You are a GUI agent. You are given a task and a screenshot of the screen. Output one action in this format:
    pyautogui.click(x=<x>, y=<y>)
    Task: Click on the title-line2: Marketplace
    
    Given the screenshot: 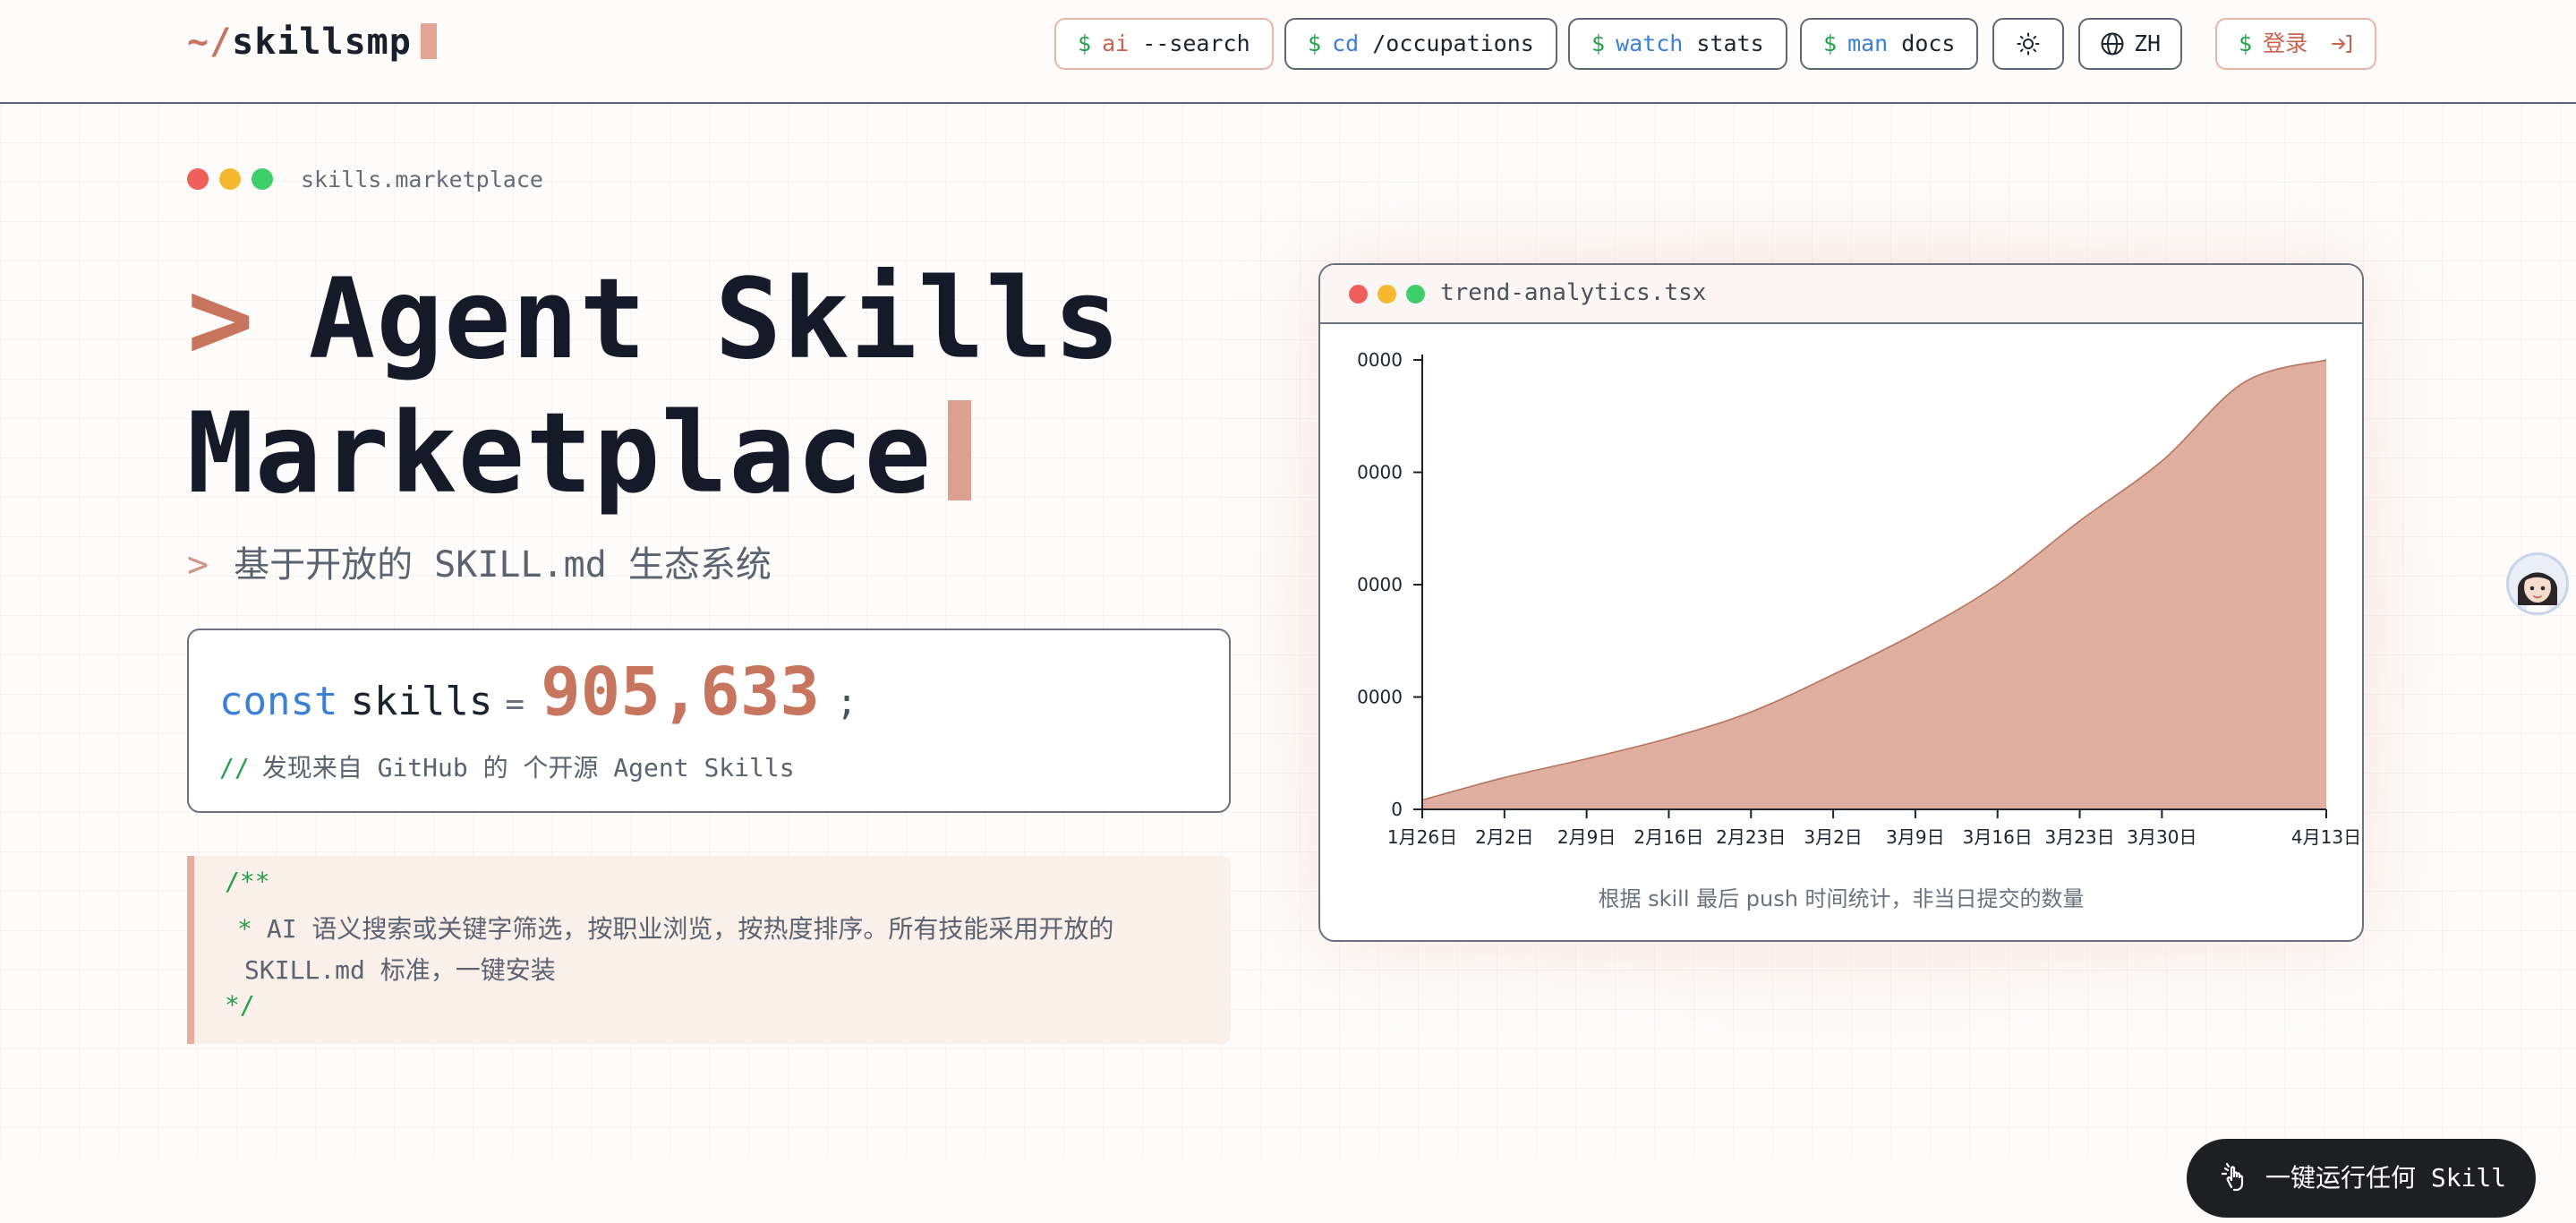 What is the action you would take?
    pyautogui.click(x=560, y=453)
    